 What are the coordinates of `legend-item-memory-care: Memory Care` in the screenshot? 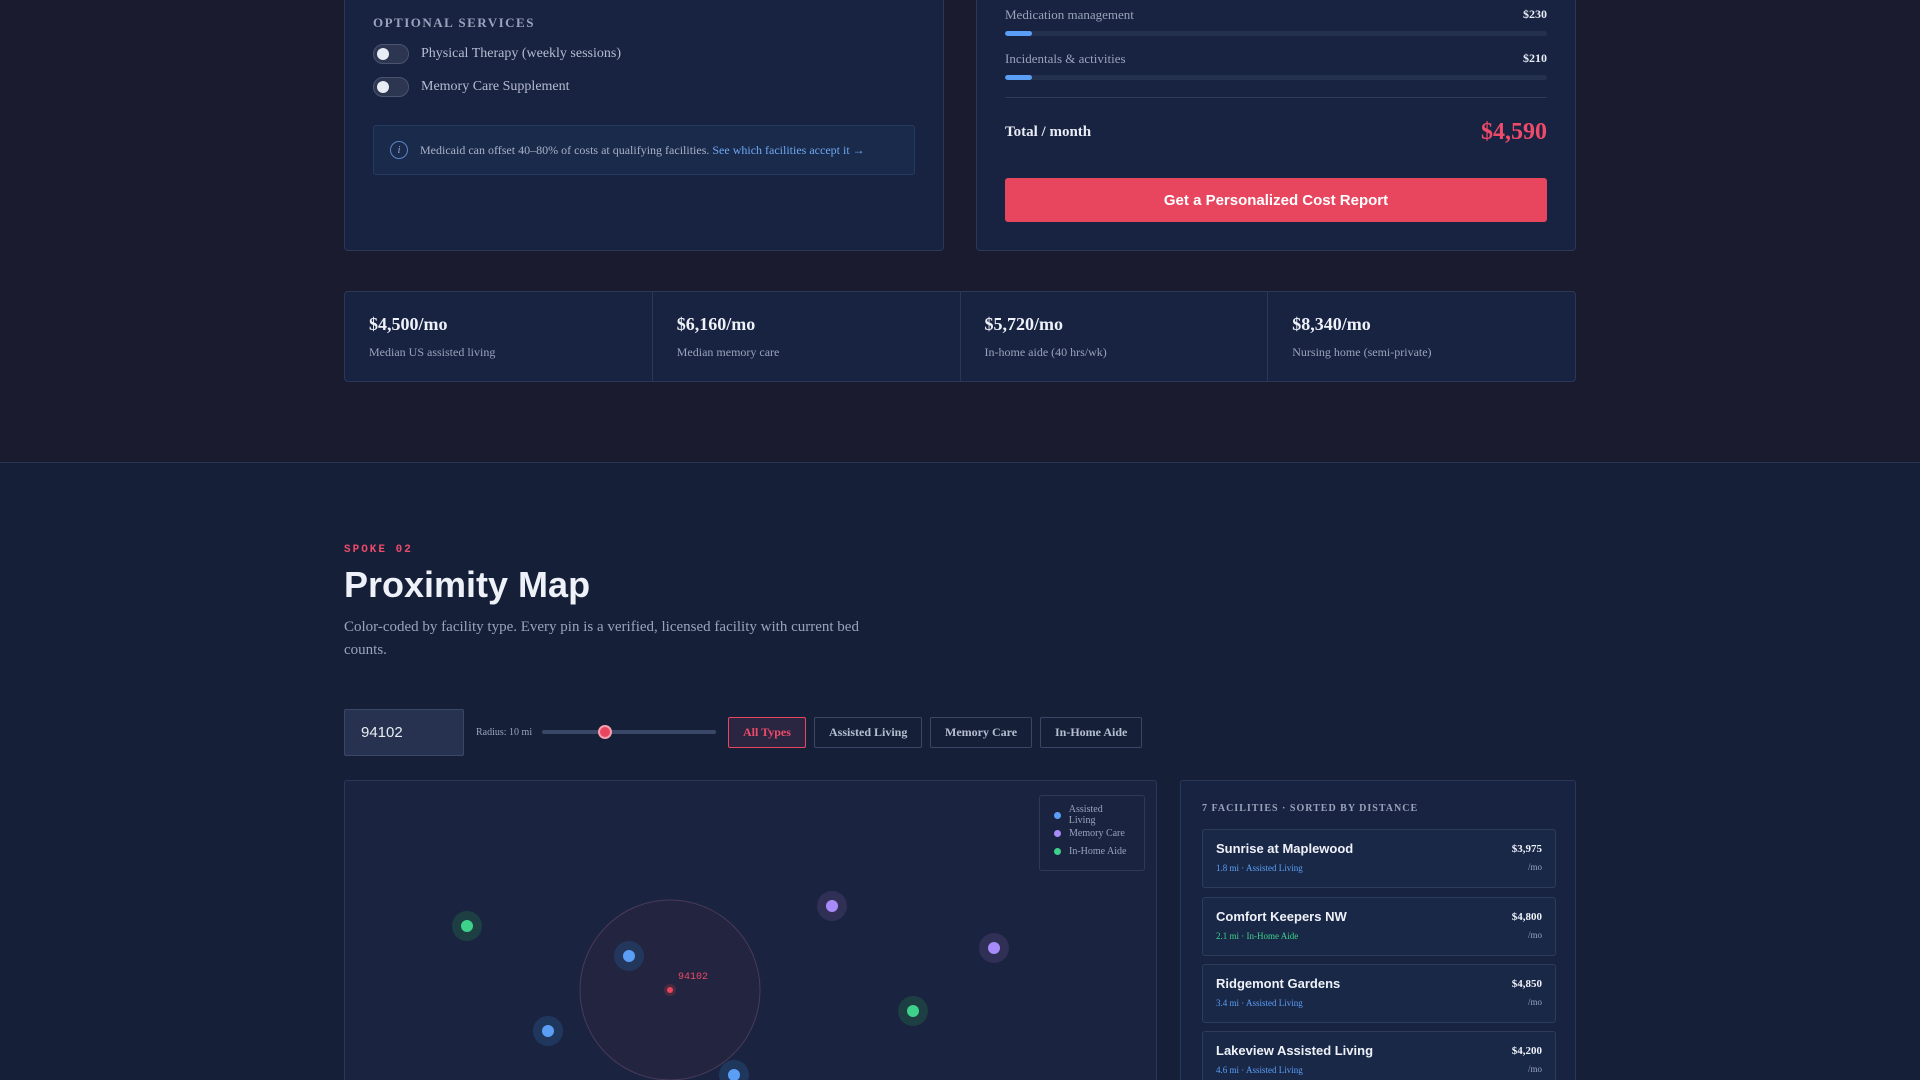 It's located at (1092, 833).